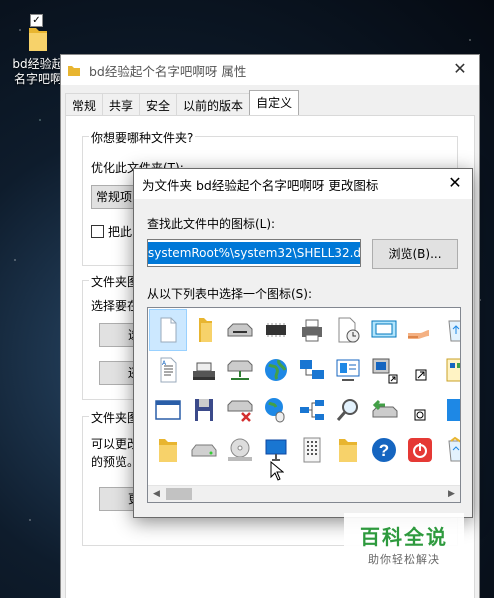  I want to click on apply-subfolders-label: 把此, so click(120, 232).